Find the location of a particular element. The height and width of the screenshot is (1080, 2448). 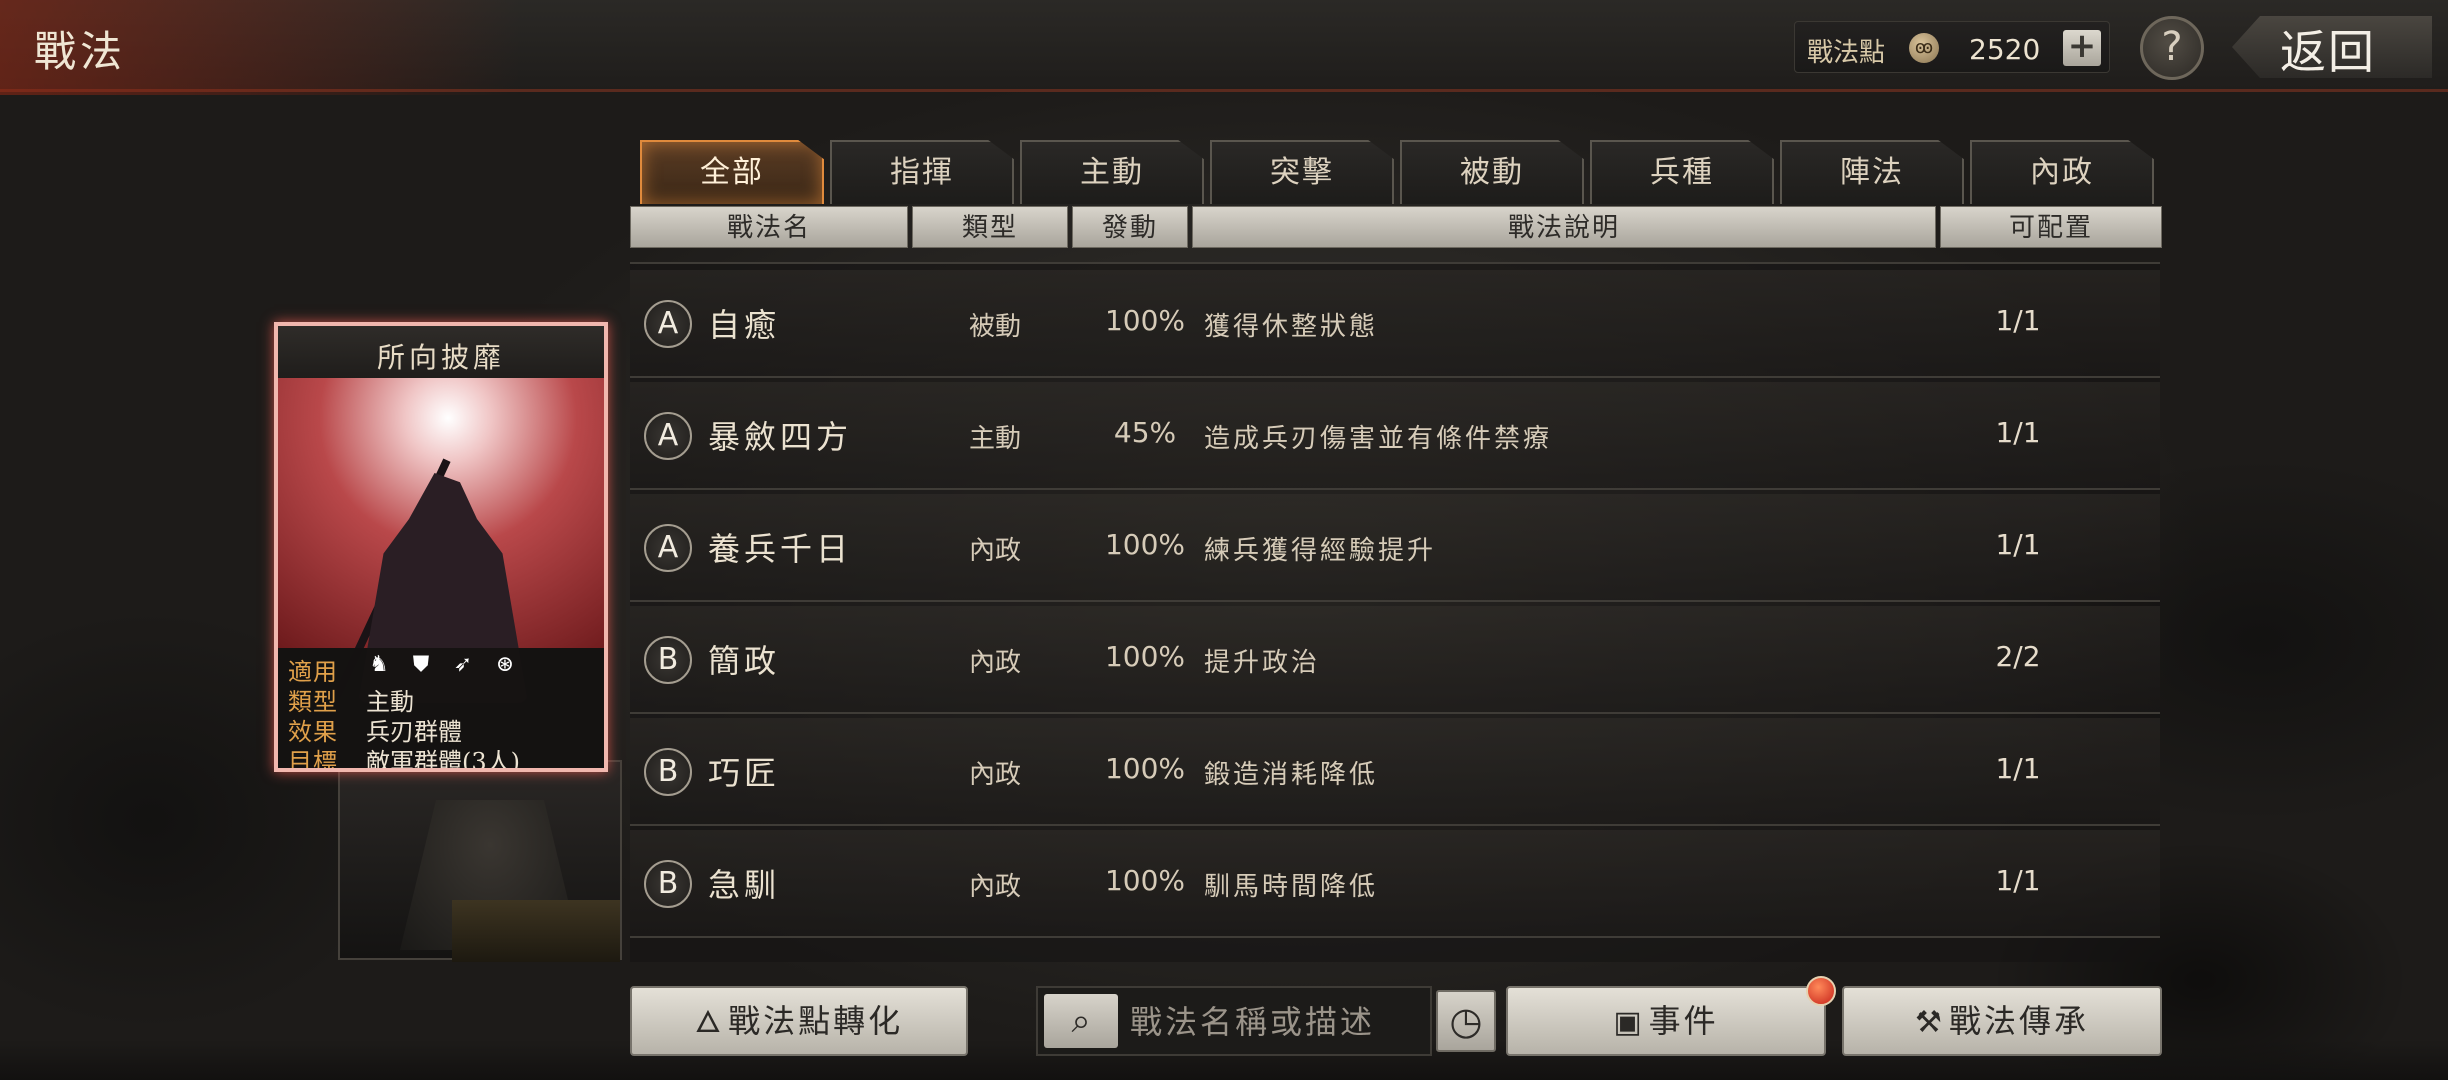

tactic-name: 自癒 is located at coordinates (744, 325).